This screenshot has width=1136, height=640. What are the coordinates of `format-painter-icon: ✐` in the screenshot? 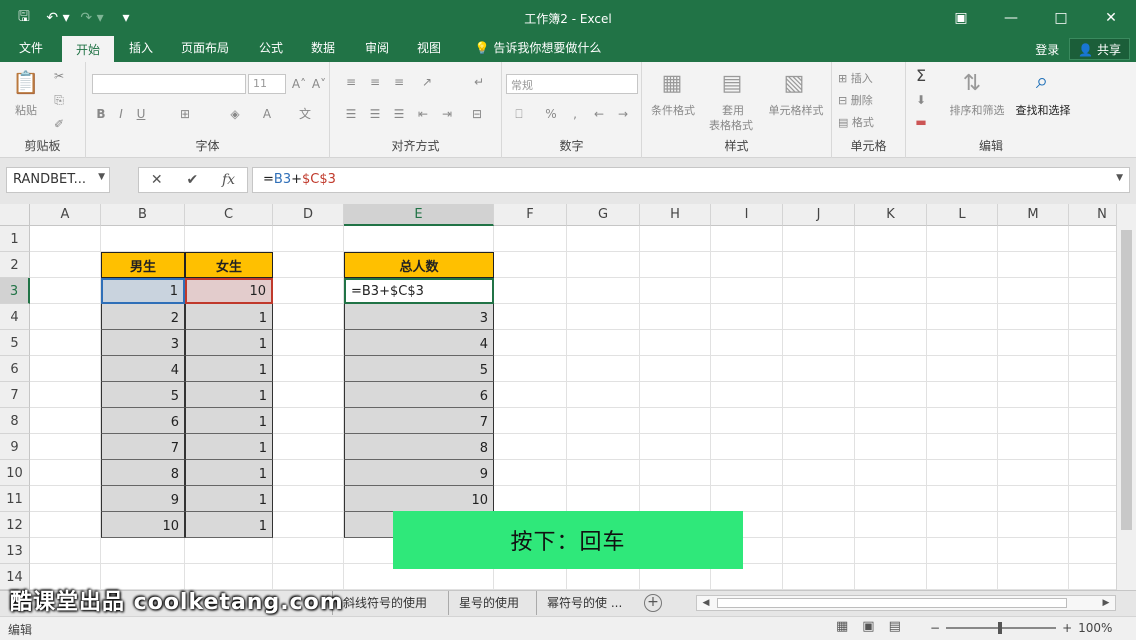 It's located at (59, 124).